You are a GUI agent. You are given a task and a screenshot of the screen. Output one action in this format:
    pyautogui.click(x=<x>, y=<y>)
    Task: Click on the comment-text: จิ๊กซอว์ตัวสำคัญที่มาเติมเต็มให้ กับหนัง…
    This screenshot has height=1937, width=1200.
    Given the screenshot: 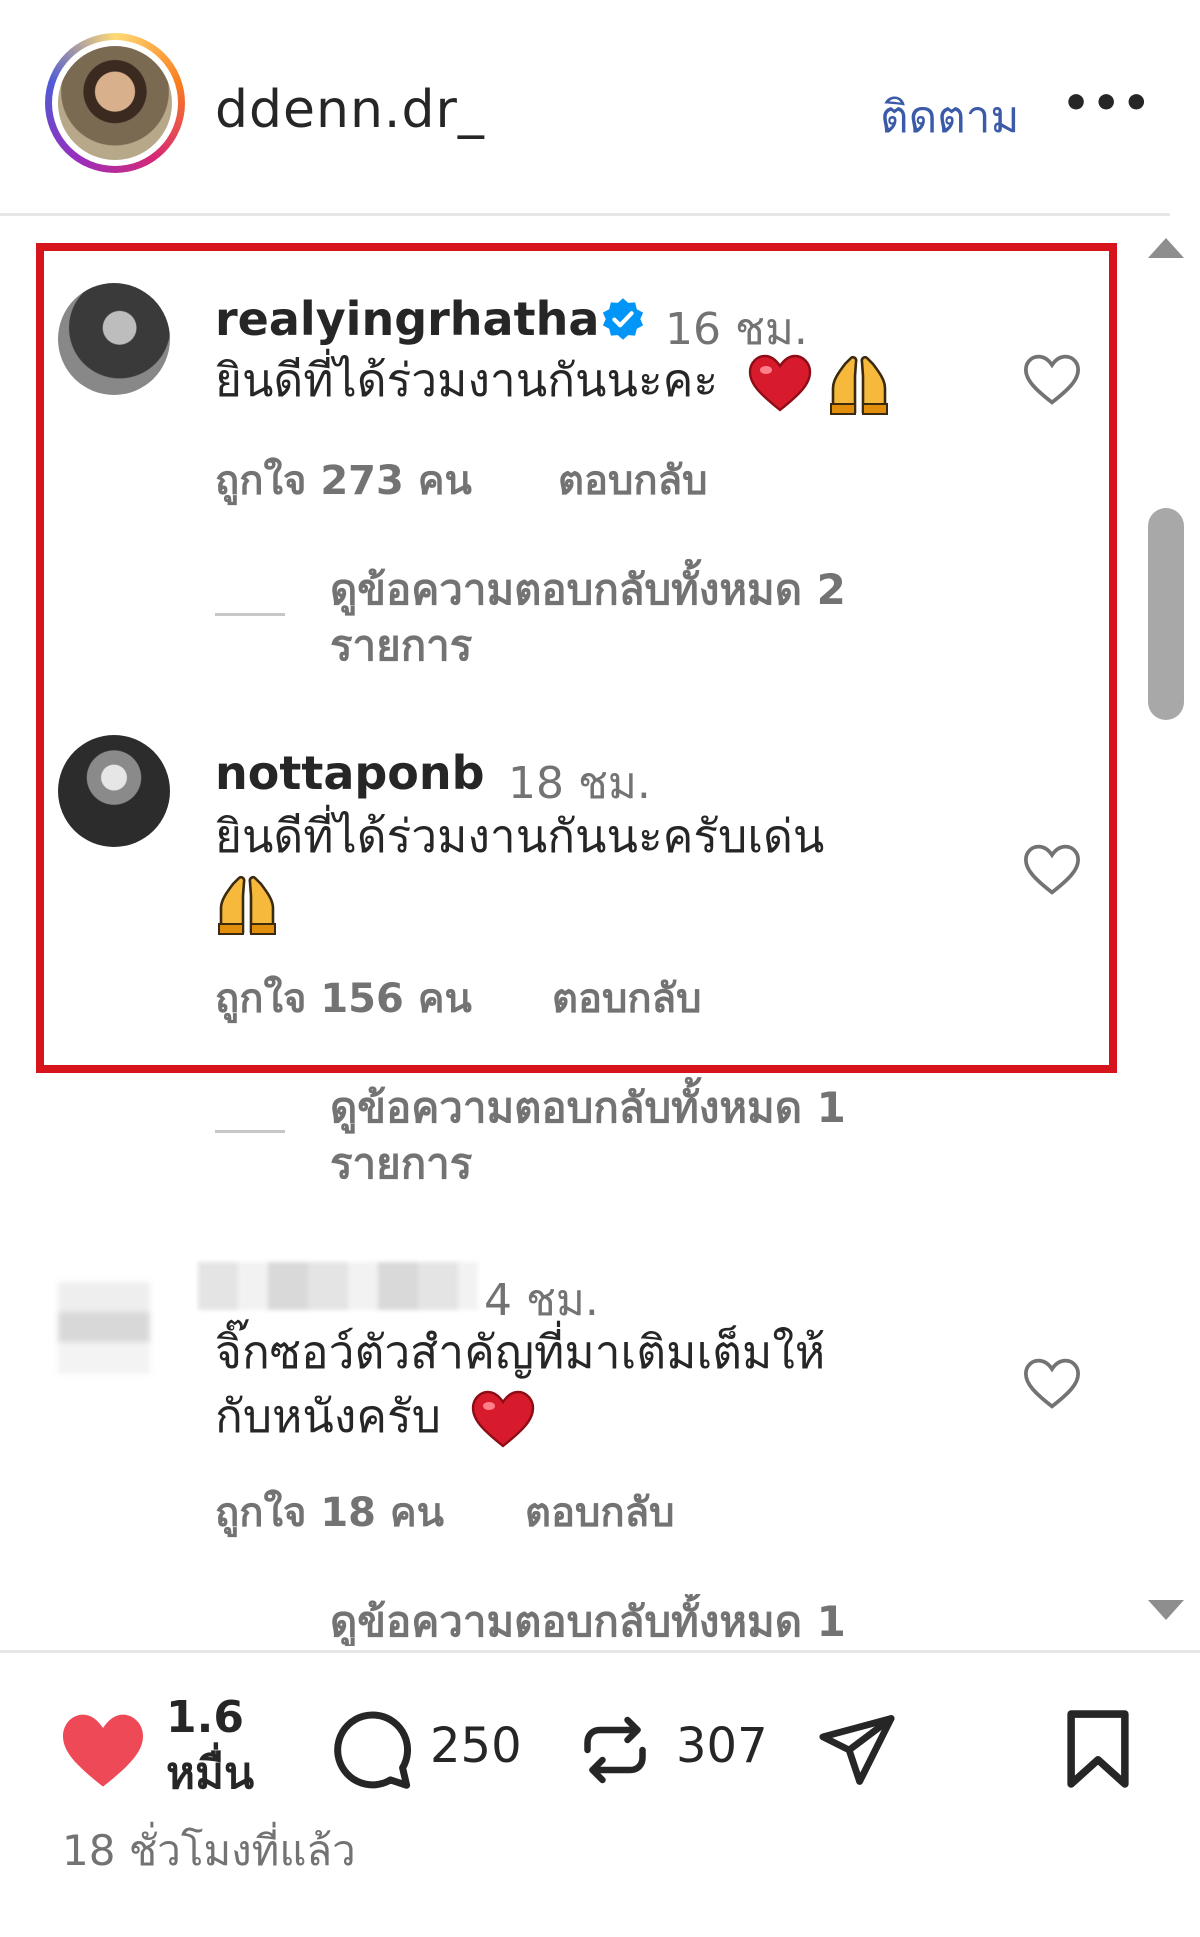 What is the action you would take?
    pyautogui.click(x=575, y=1385)
    